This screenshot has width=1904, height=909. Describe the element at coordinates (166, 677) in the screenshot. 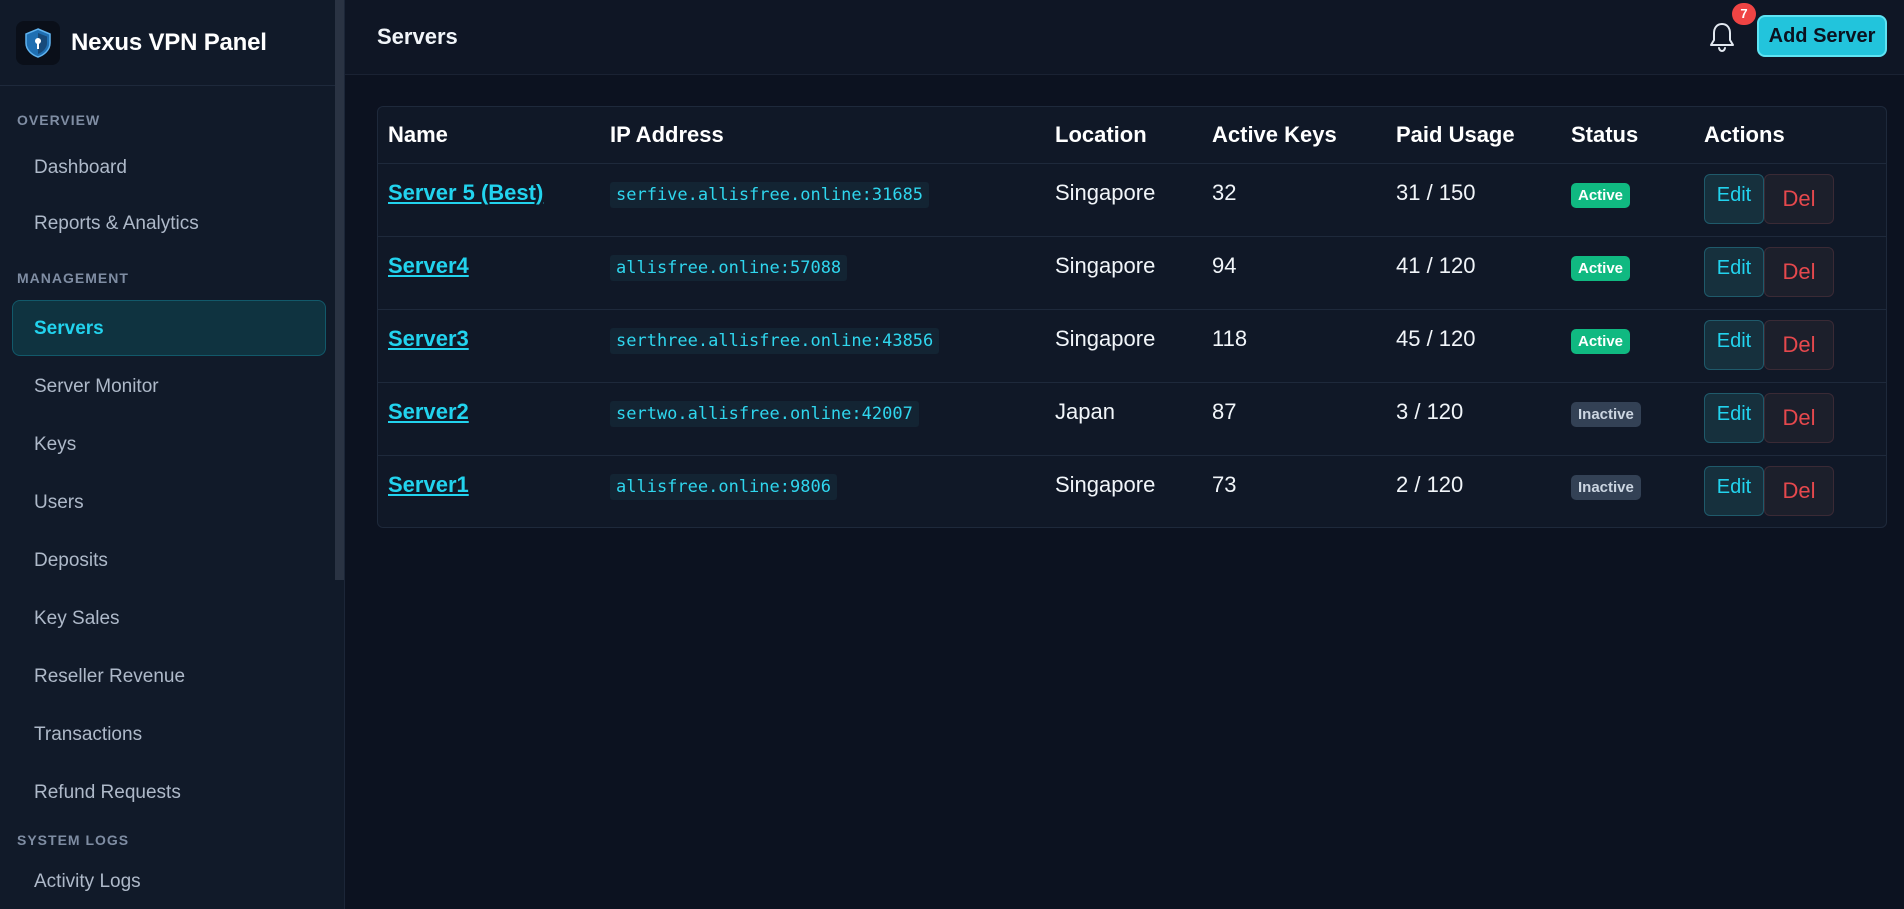

I see `sidebar-item-reseller-revenue: Reseller Revenue` at that location.